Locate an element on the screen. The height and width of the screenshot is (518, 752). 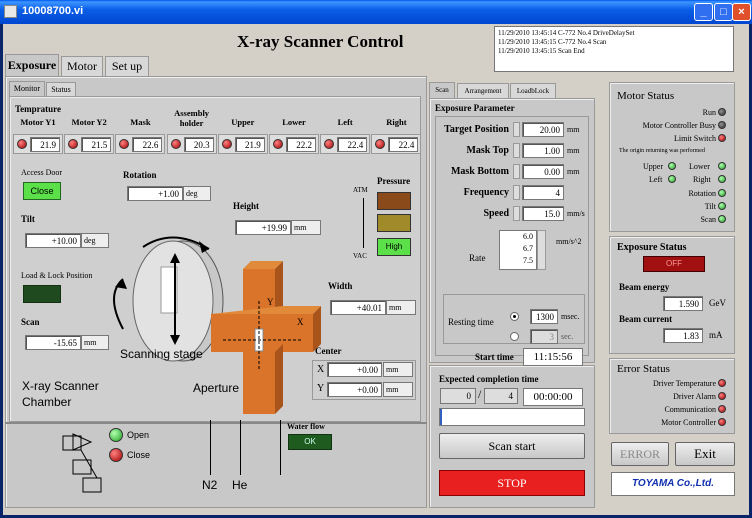
err-comm-label: Communication is located at coordinates (690, 409).